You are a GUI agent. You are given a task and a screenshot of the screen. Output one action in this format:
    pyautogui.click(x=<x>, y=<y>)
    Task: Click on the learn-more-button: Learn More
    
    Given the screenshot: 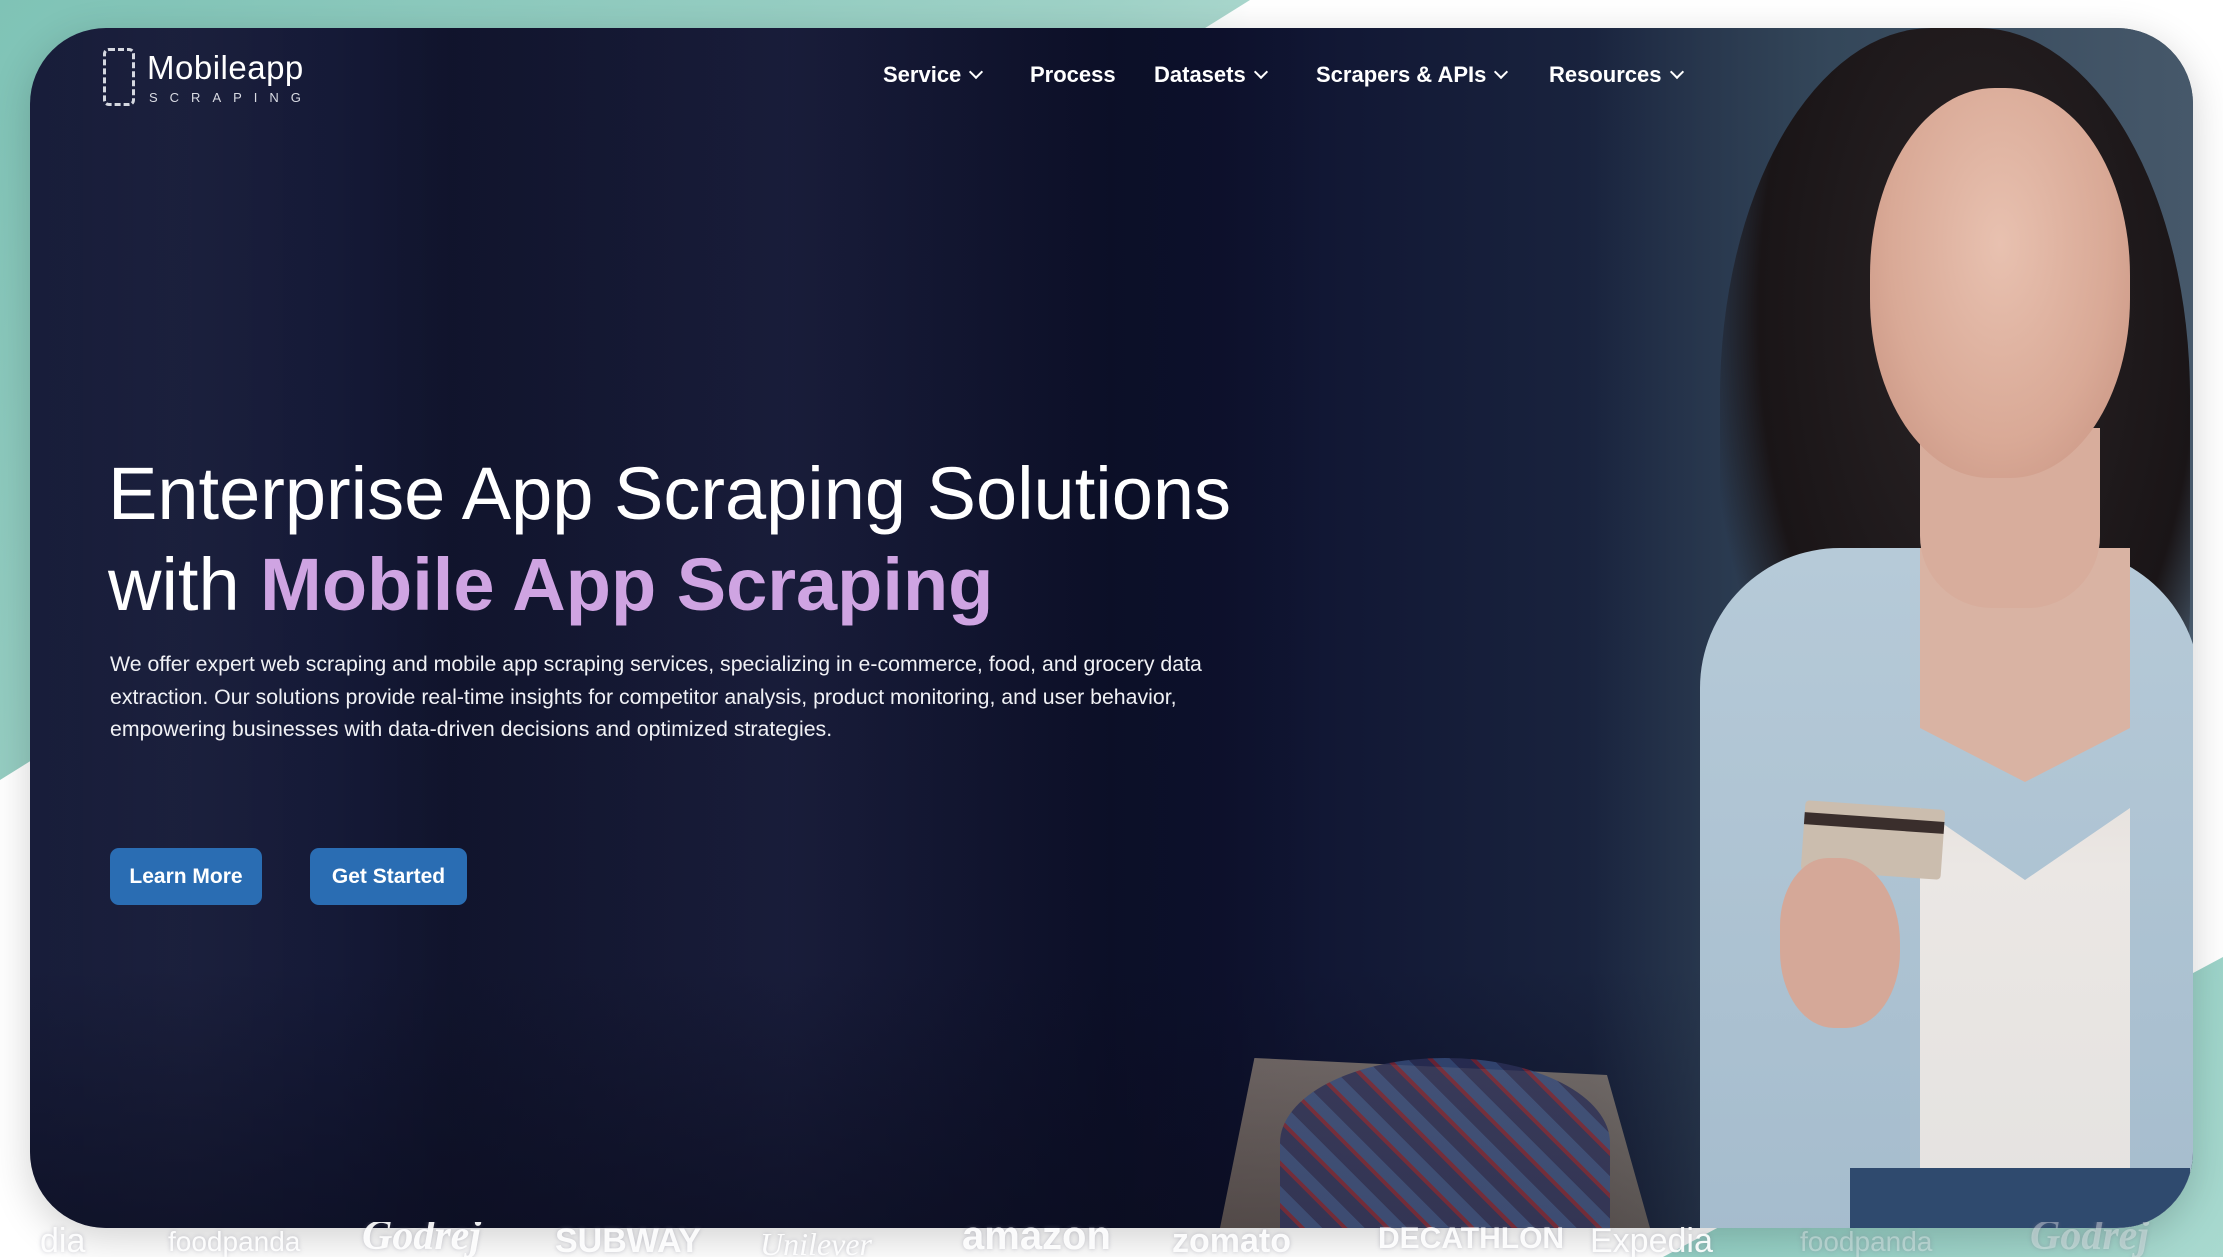 What is the action you would take?
    pyautogui.click(x=186, y=876)
    